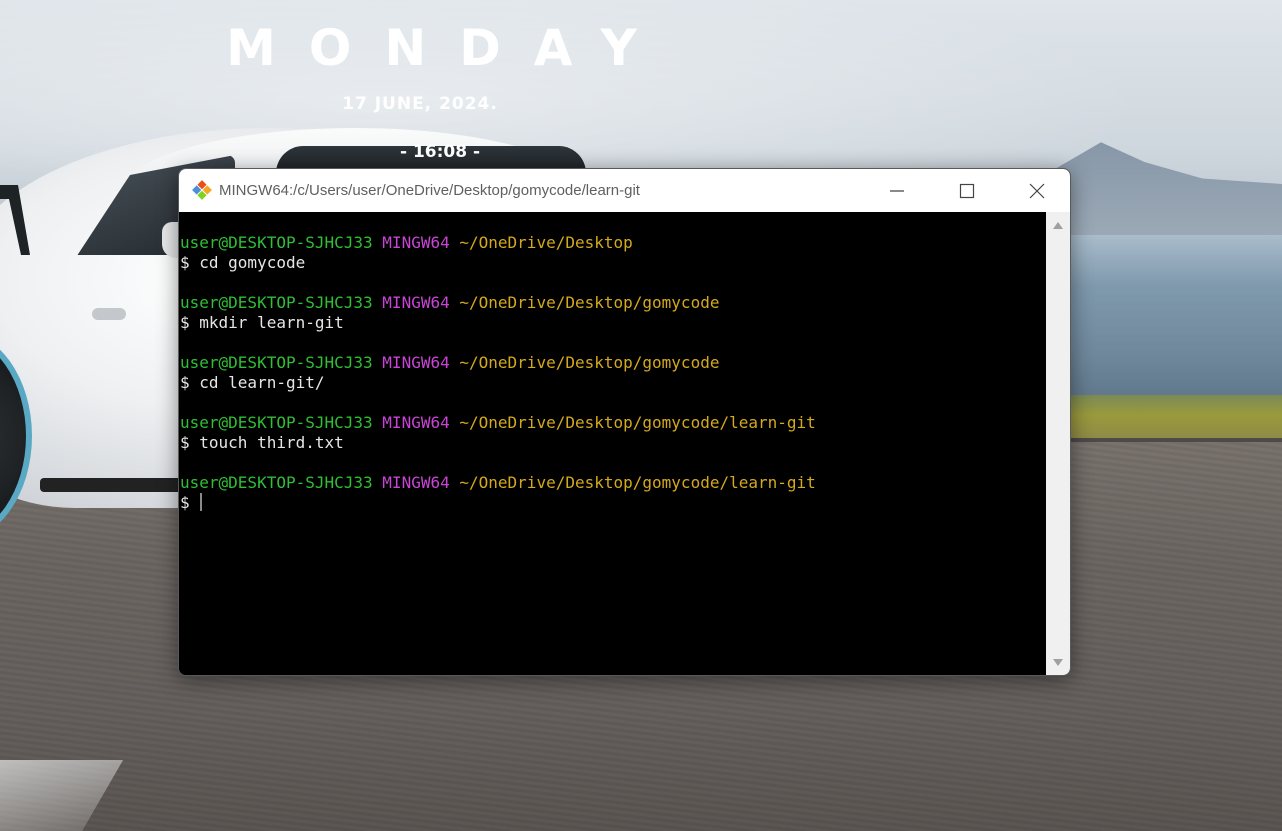 Image resolution: width=1282 pixels, height=831 pixels. What do you see at coordinates (440, 93) in the screenshot?
I see `clock-widget: MONDAY 17 JUNE, 2024. - 16:08 -` at bounding box center [440, 93].